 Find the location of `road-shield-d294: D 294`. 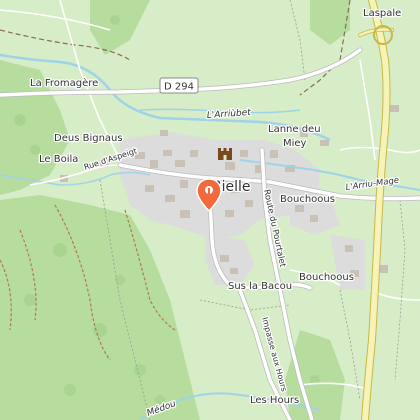

road-shield-d294: D 294 is located at coordinates (179, 85).